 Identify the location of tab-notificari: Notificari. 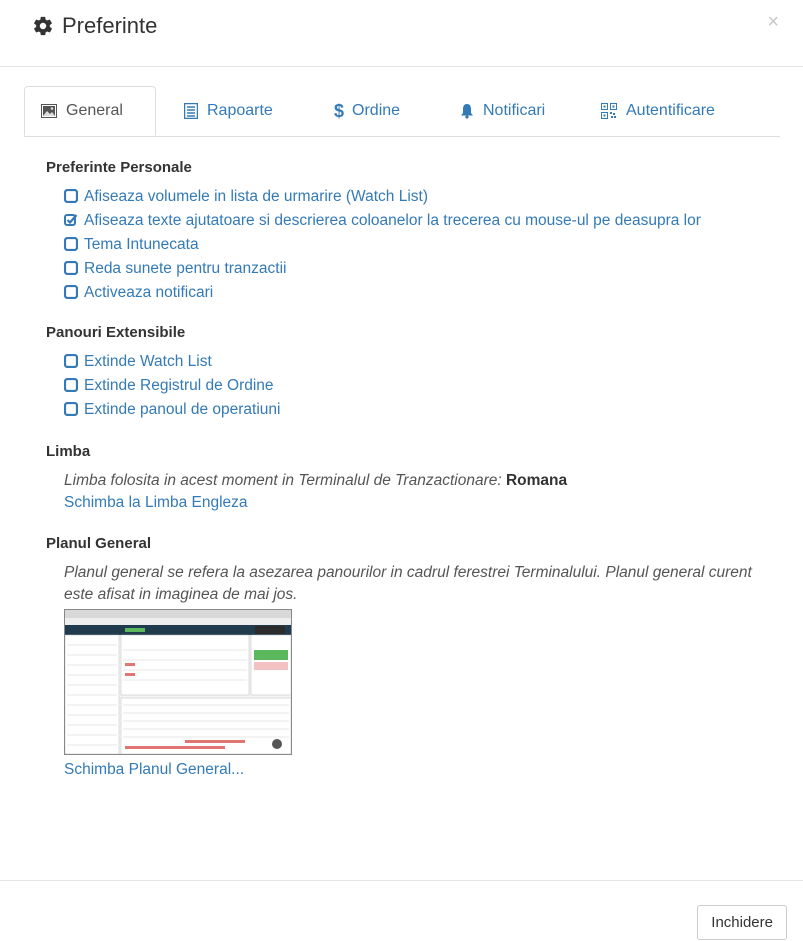
(502, 111).